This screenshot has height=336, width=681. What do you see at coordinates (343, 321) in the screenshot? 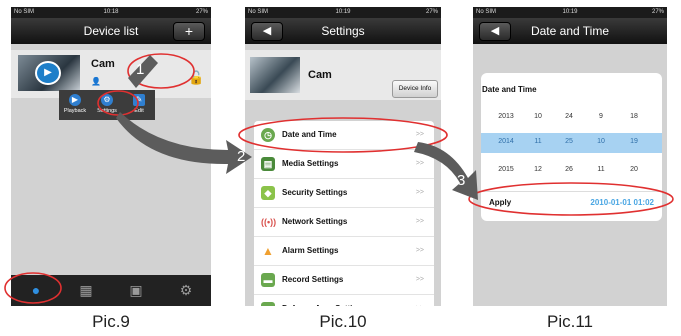
I see `caption-pic10: Pic.10` at bounding box center [343, 321].